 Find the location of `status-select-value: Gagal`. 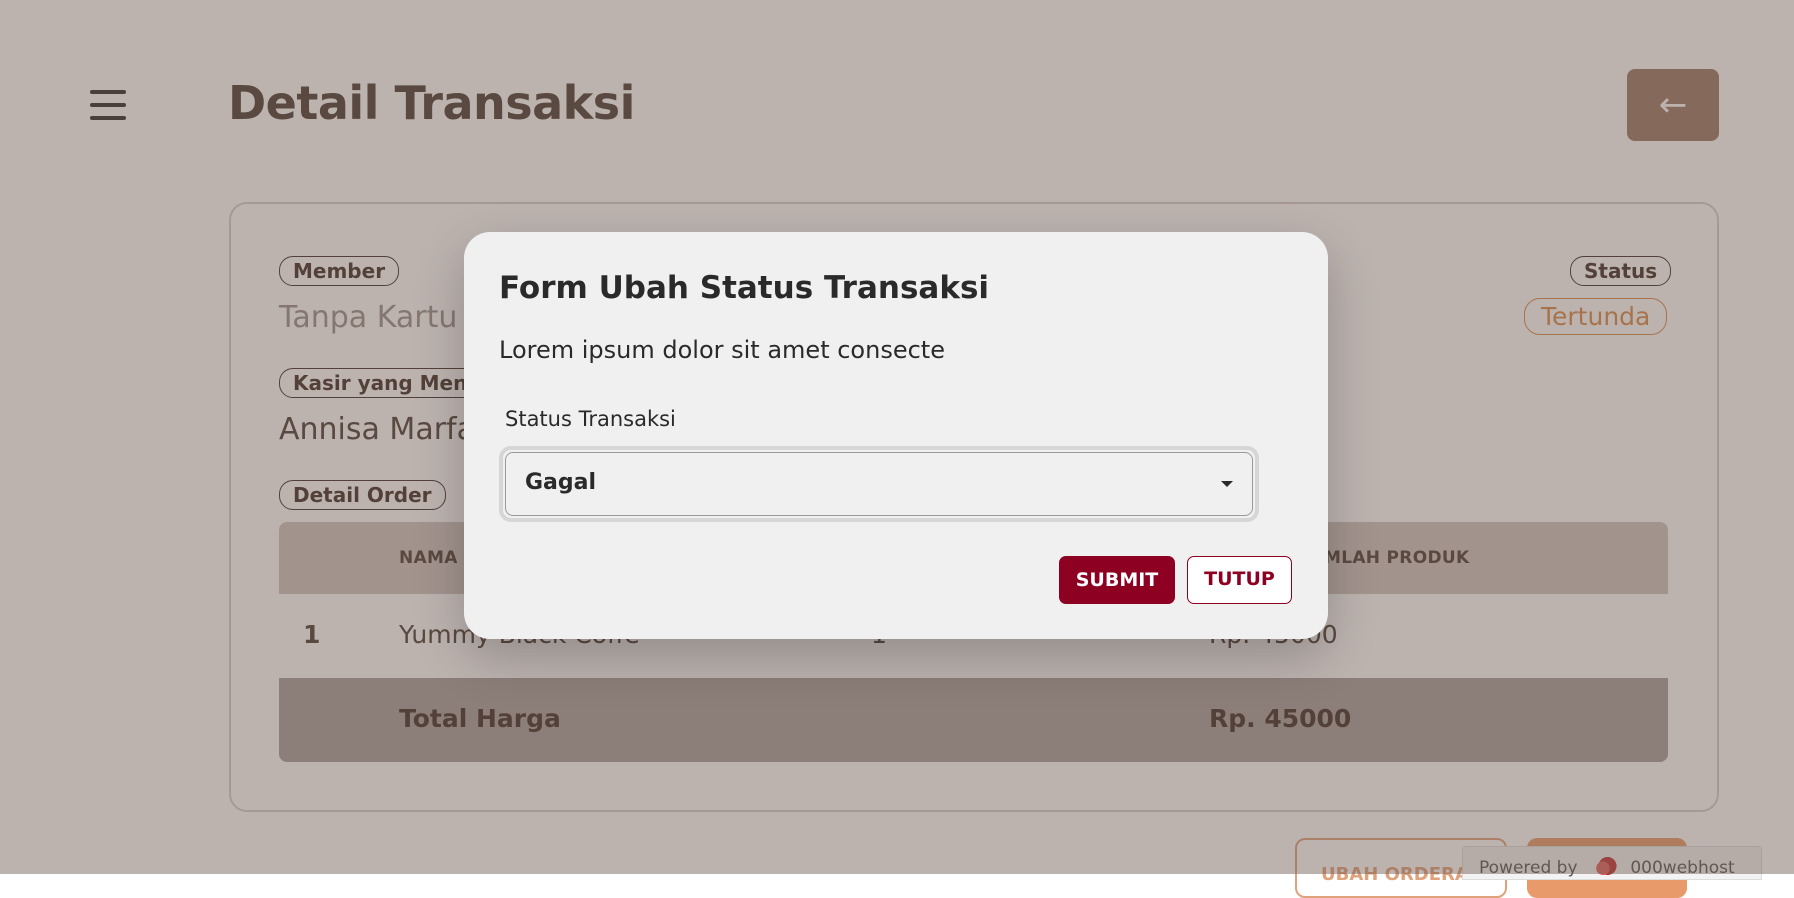

status-select-value: Gagal is located at coordinates (561, 482).